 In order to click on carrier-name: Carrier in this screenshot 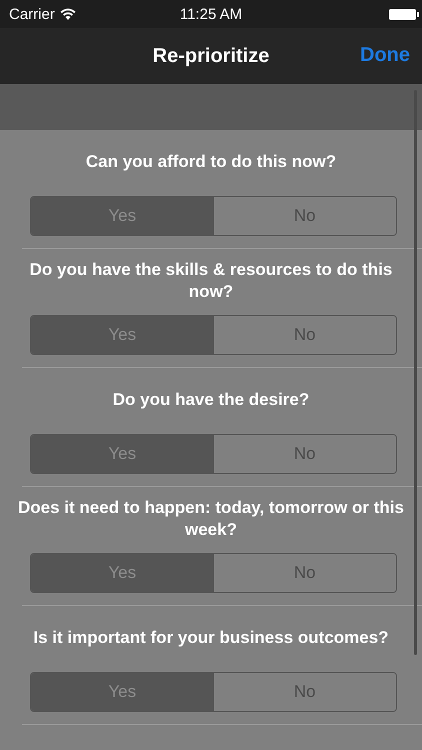, I will do `click(32, 14)`.